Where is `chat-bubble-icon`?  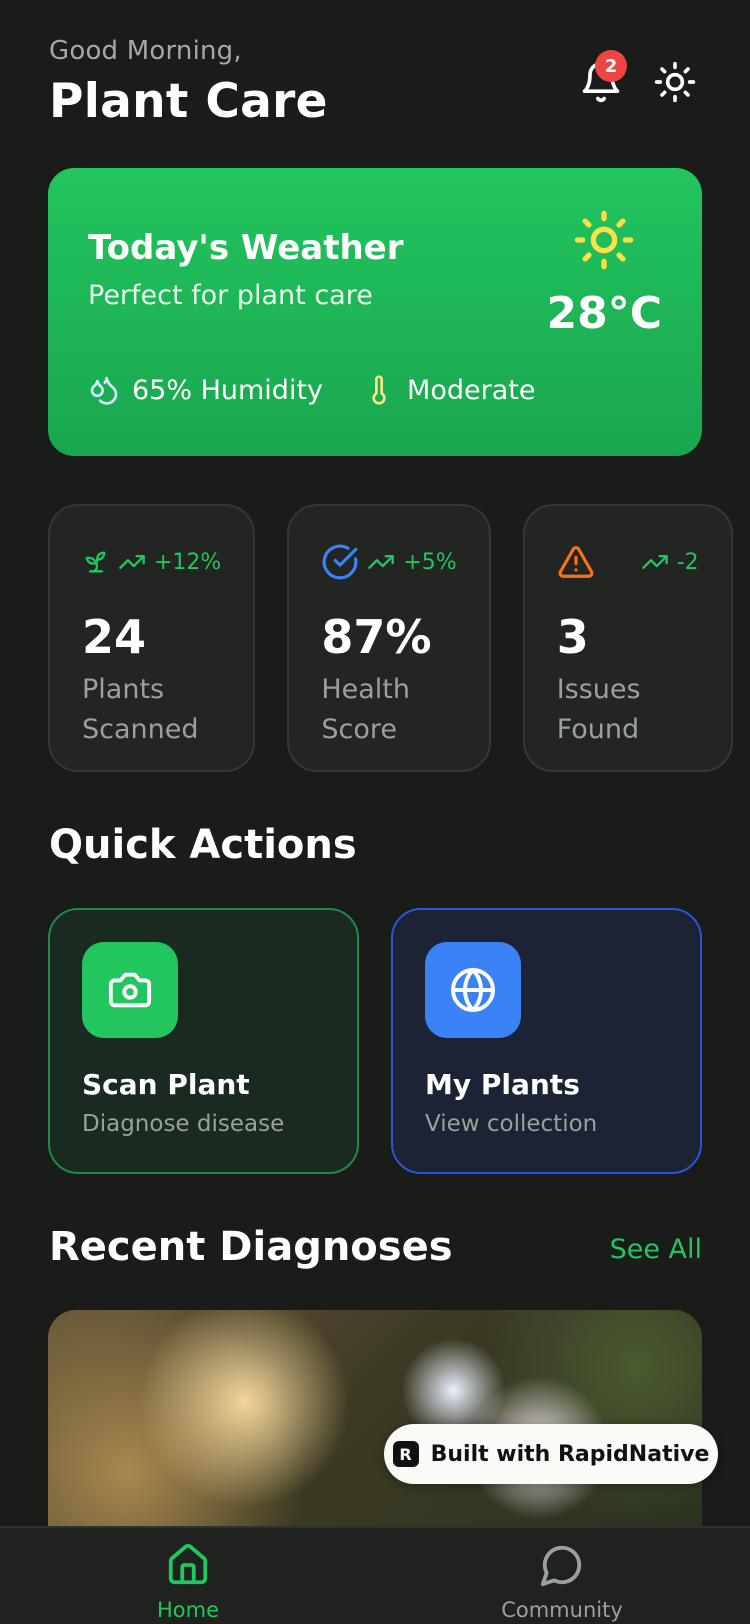 chat-bubble-icon is located at coordinates (561, 1566).